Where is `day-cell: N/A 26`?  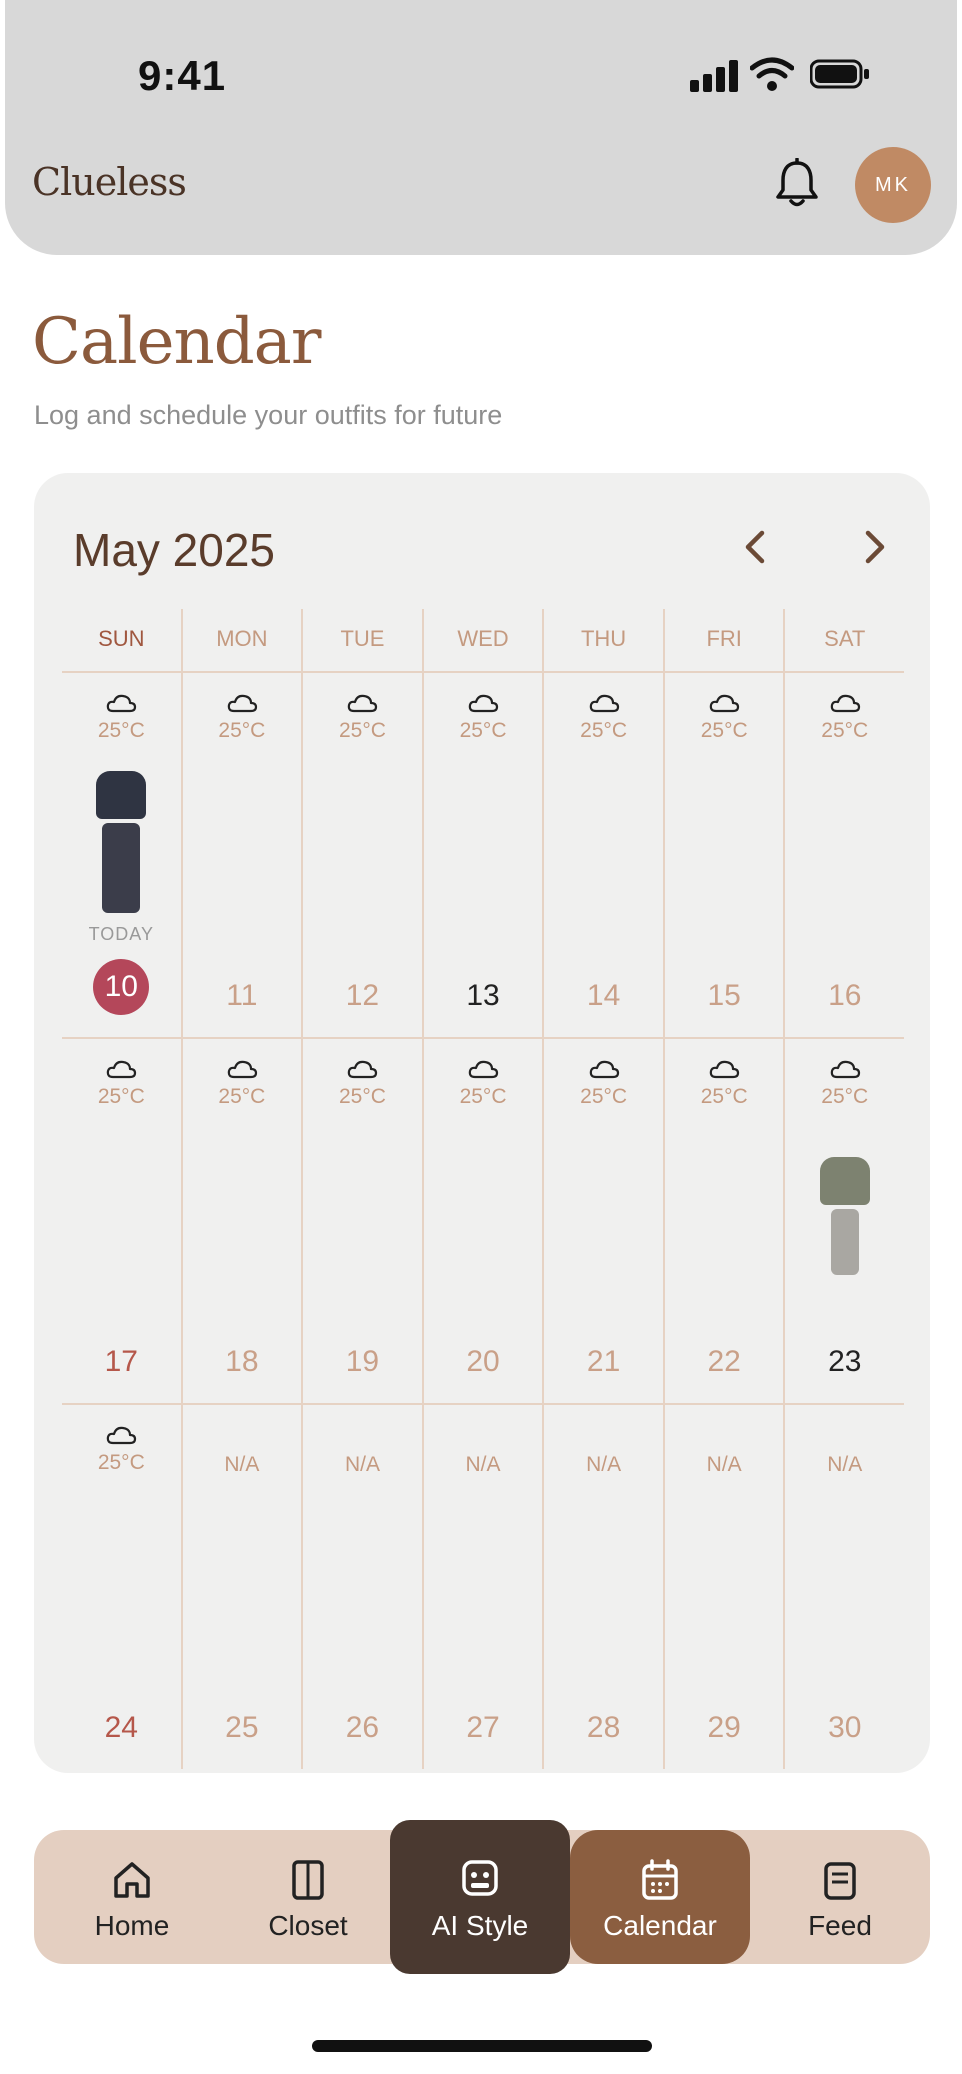
day-cell: N/A 26 is located at coordinates (361, 1587).